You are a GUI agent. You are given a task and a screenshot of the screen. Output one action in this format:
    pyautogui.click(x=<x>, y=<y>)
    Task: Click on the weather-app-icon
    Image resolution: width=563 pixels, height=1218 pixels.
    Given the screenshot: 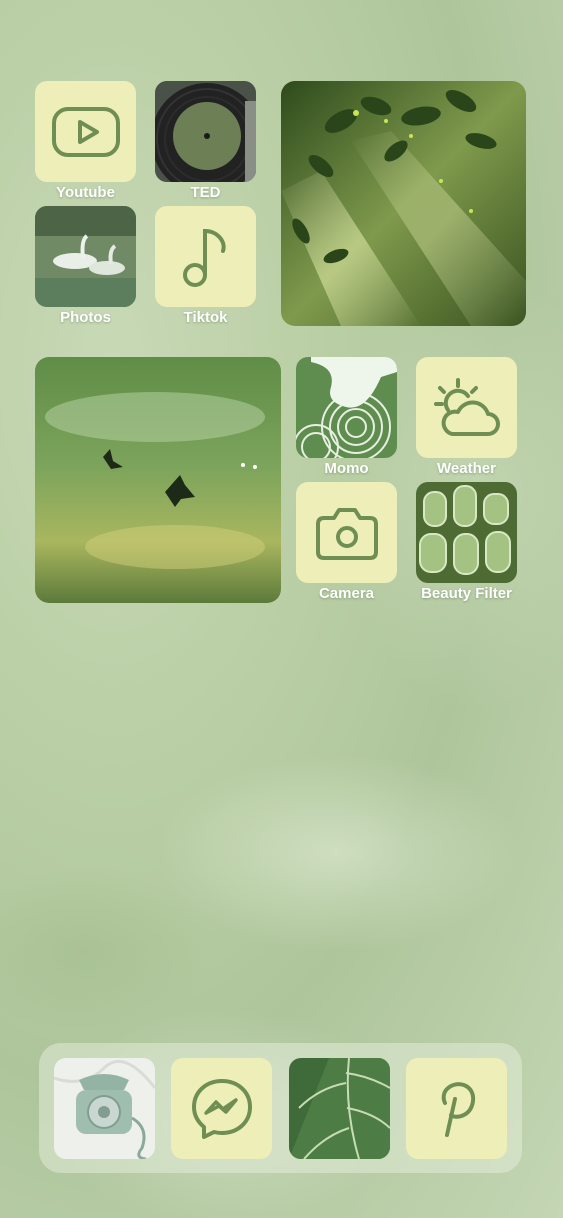 What is the action you would take?
    pyautogui.click(x=466, y=407)
    